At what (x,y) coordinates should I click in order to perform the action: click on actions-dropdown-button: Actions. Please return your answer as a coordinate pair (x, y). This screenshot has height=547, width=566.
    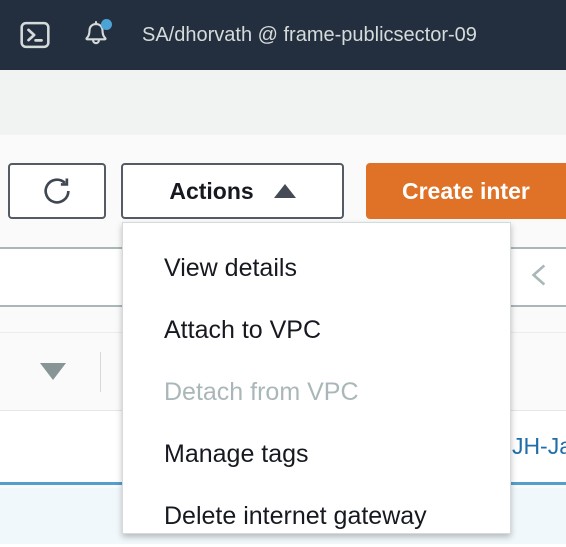
    Looking at the image, I should click on (232, 191).